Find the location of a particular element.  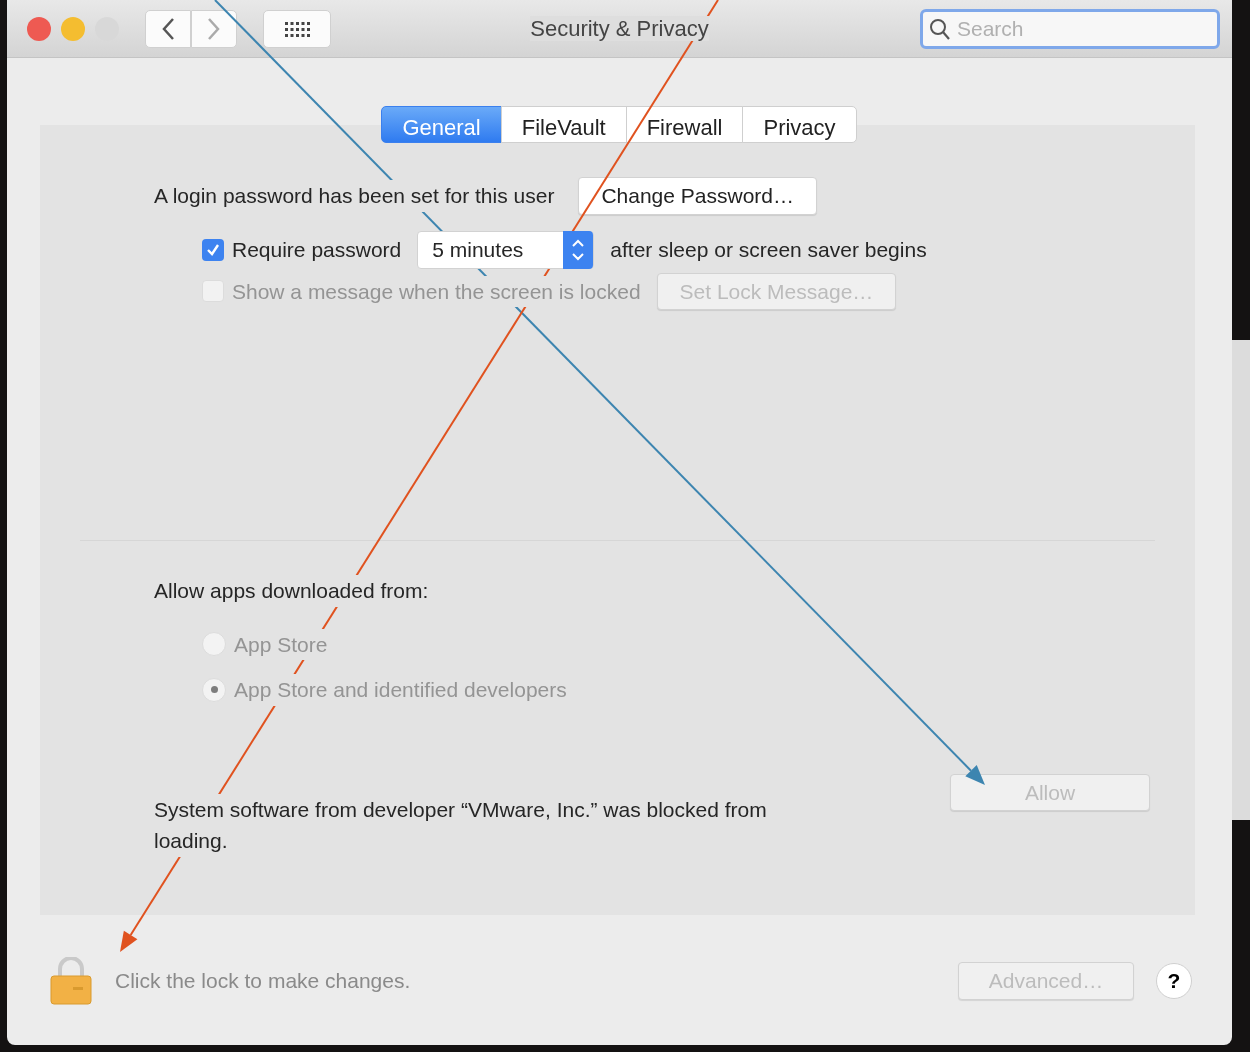

allow-apps-heading: Allow apps downloaded from: is located at coordinates (291, 591).